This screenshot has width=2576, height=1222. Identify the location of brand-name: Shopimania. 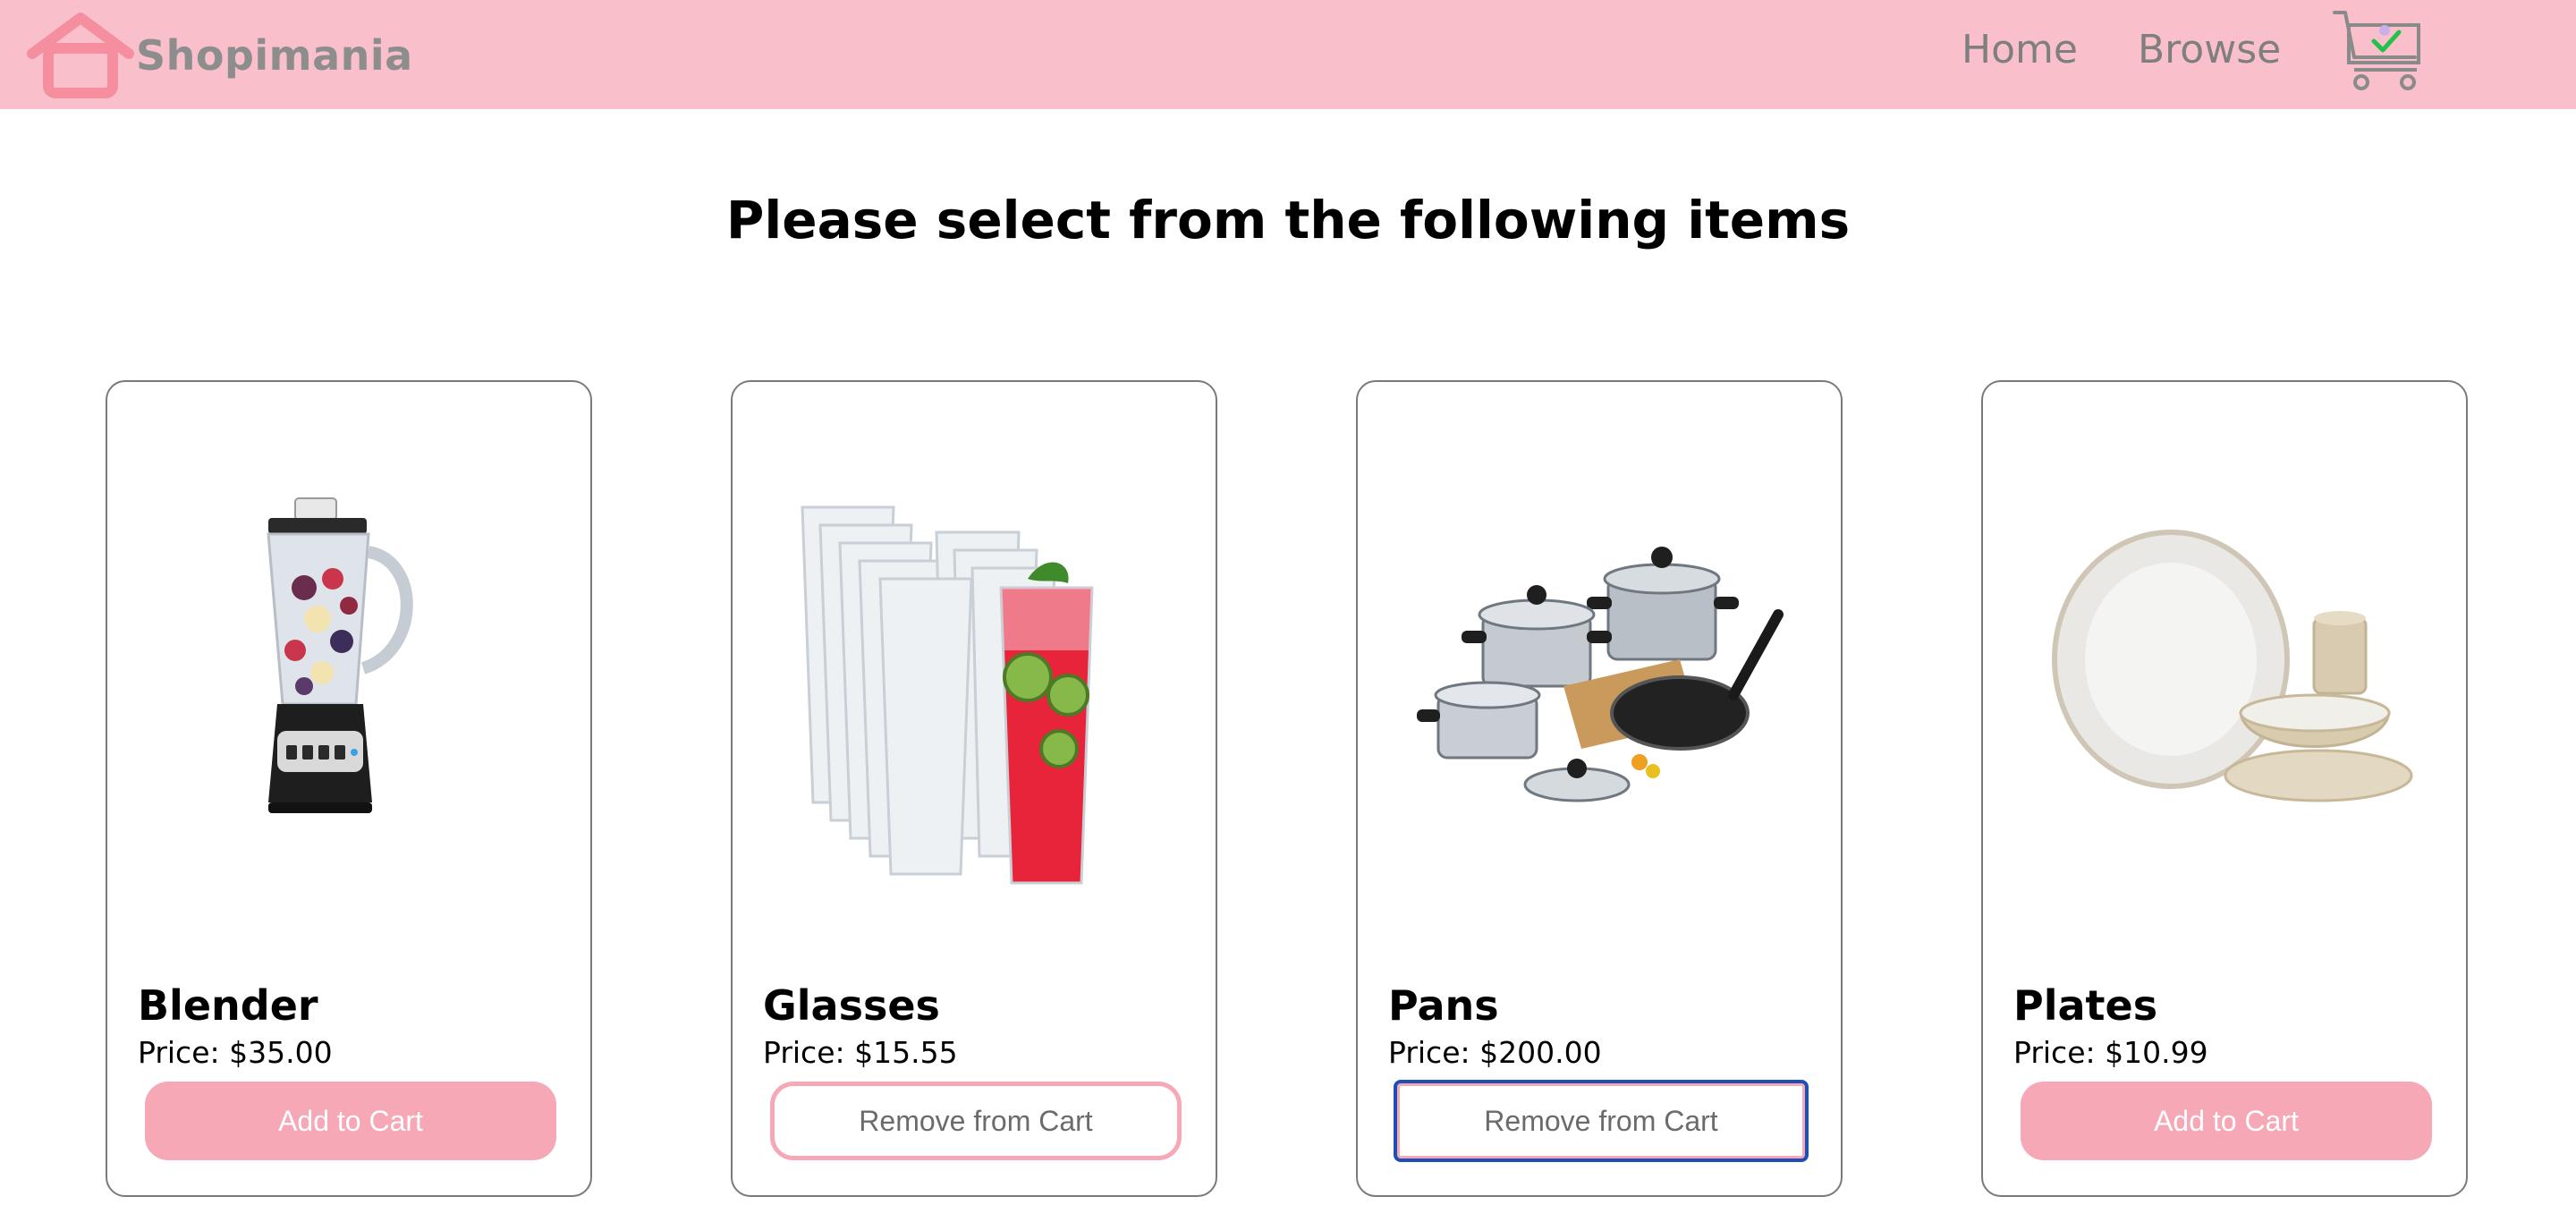
(274, 55).